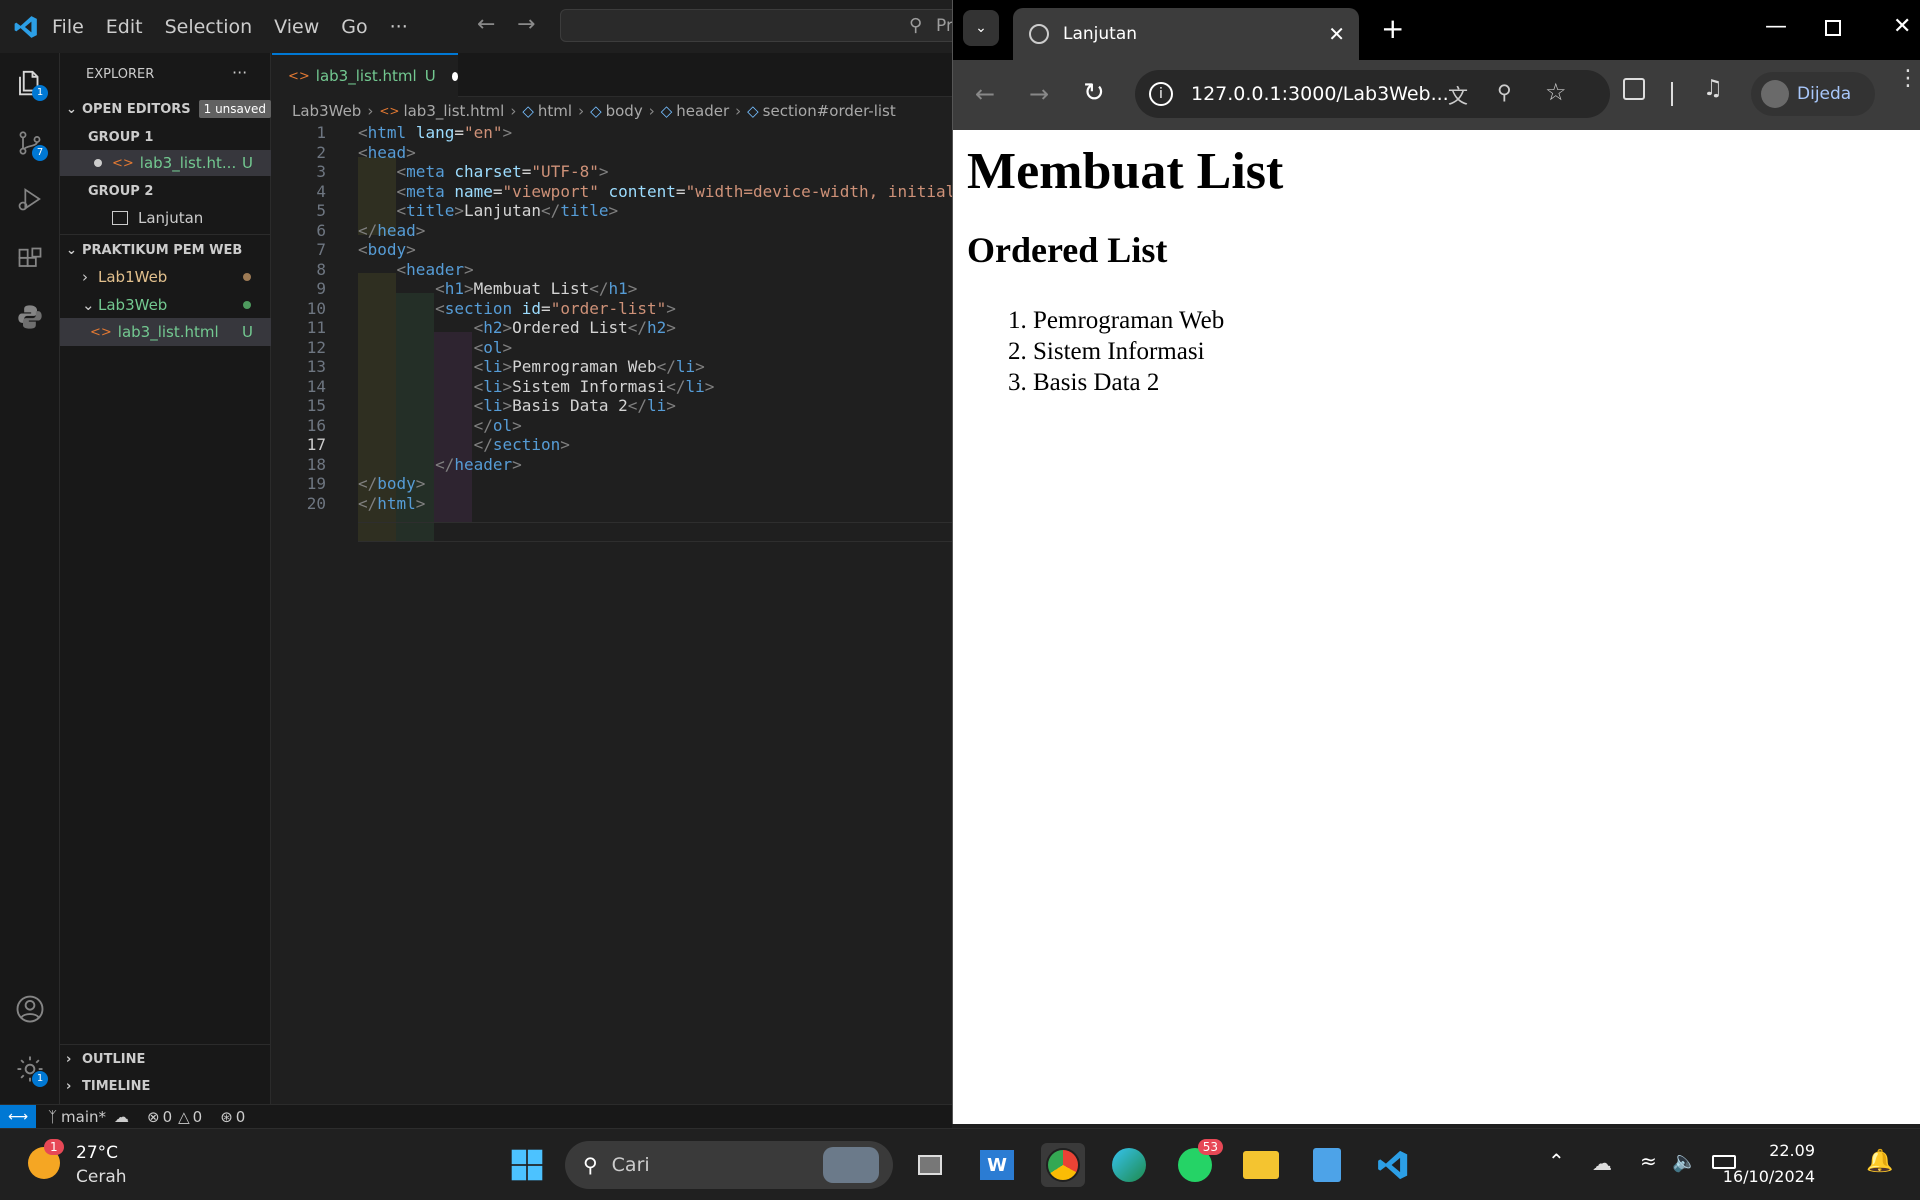 This screenshot has width=1920, height=1200. I want to click on menu-selection: Selection, so click(209, 27).